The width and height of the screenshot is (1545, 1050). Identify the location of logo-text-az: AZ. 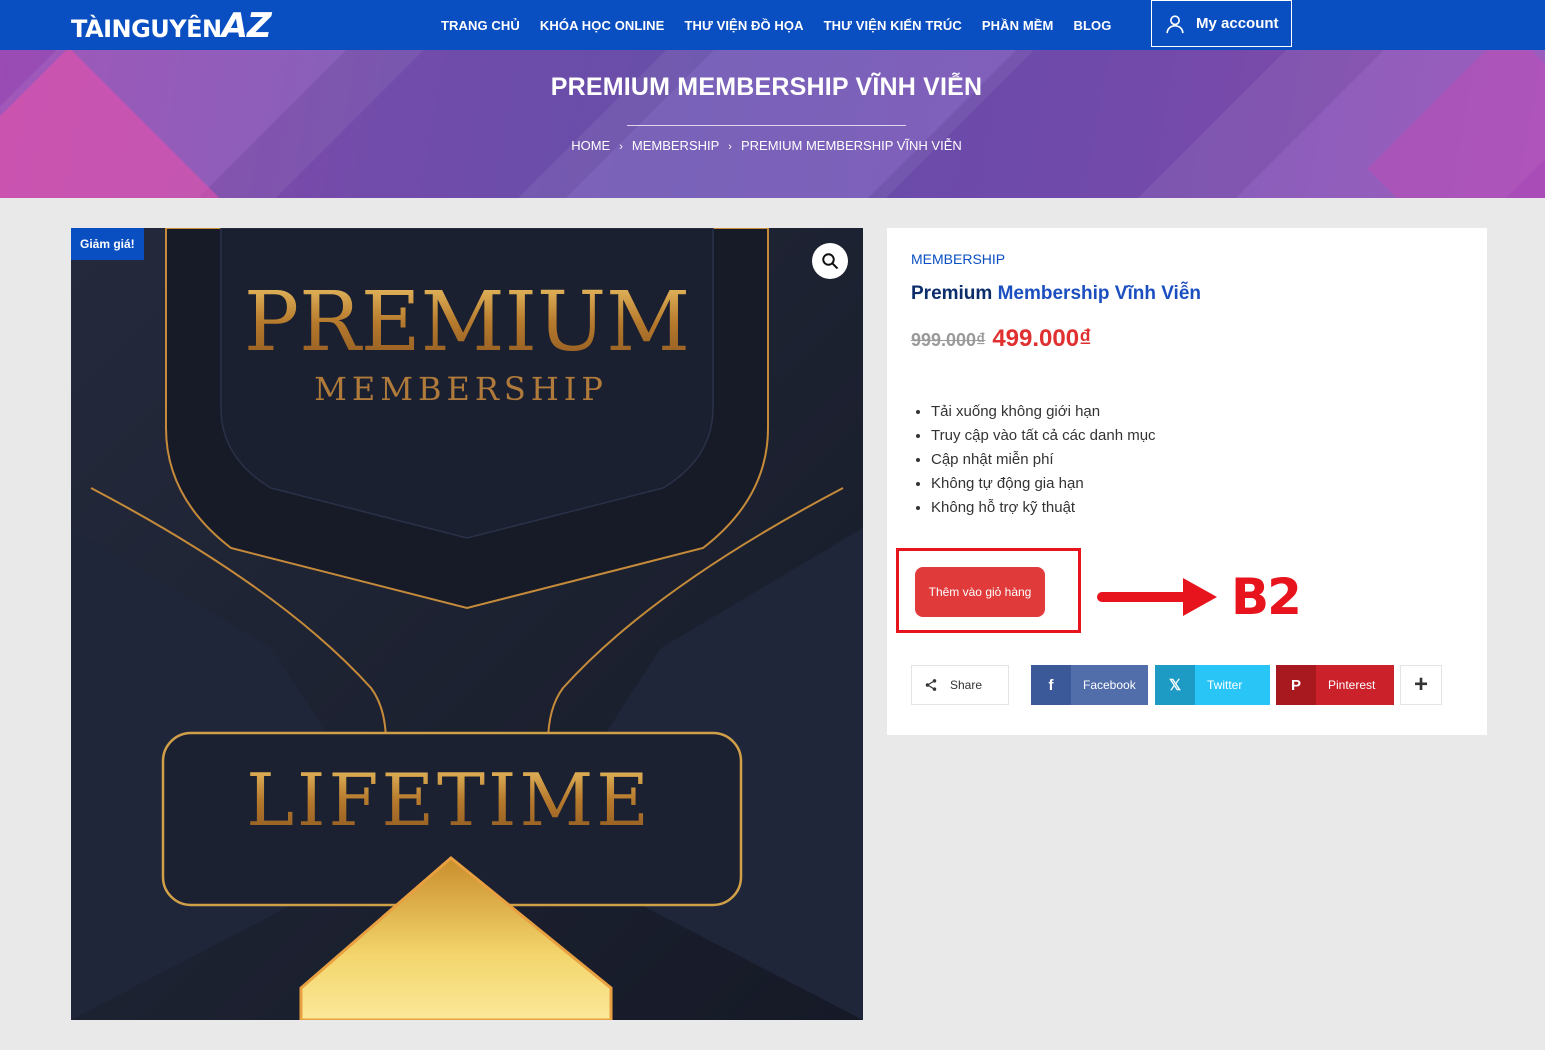
(246, 26).